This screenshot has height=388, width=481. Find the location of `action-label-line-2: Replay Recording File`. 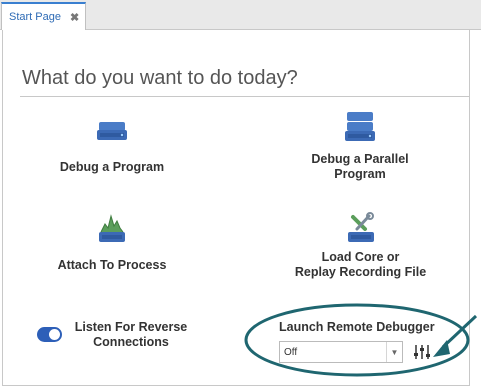

action-label-line-2: Replay Recording File is located at coordinates (360, 272).